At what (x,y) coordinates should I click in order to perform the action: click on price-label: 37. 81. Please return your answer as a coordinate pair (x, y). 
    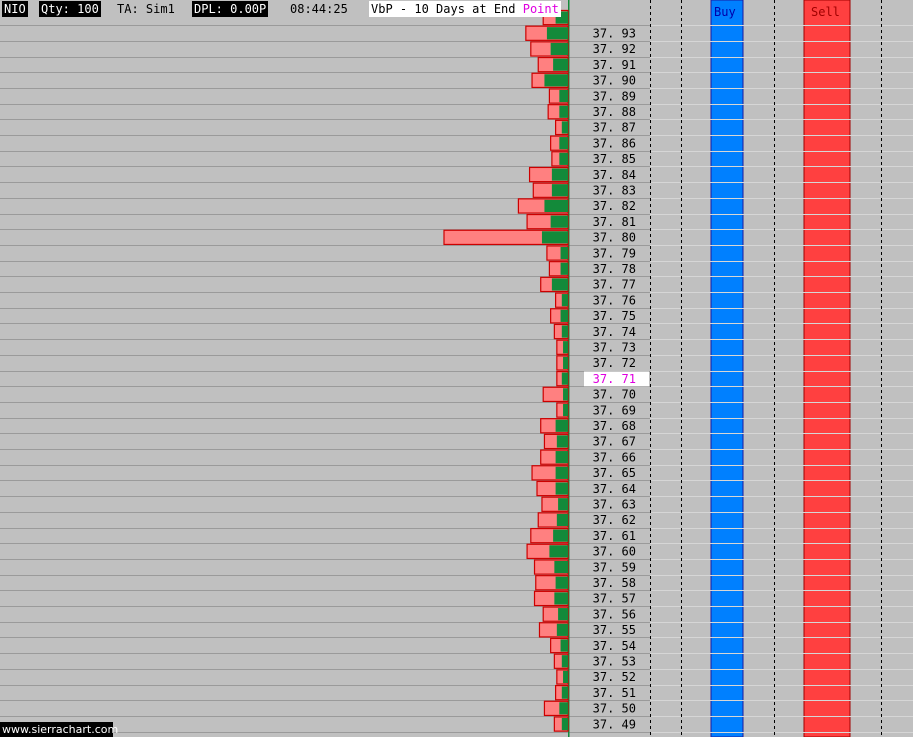
    Looking at the image, I should click on (614, 222).